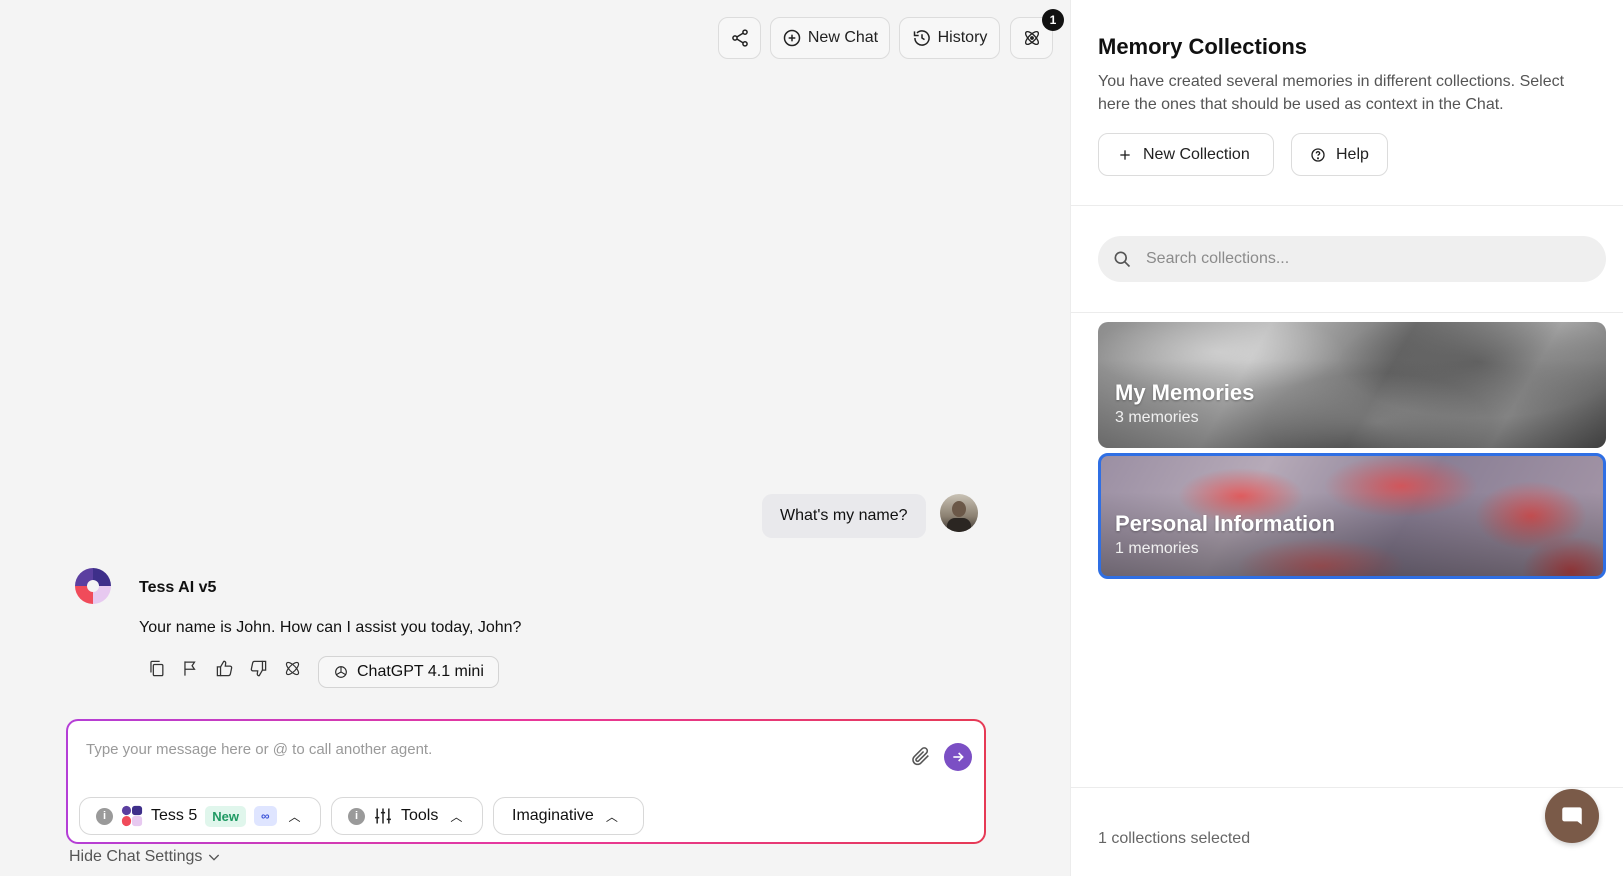 The height and width of the screenshot is (876, 1623). Describe the element at coordinates (383, 816) in the screenshot. I see `sliders-icon` at that location.